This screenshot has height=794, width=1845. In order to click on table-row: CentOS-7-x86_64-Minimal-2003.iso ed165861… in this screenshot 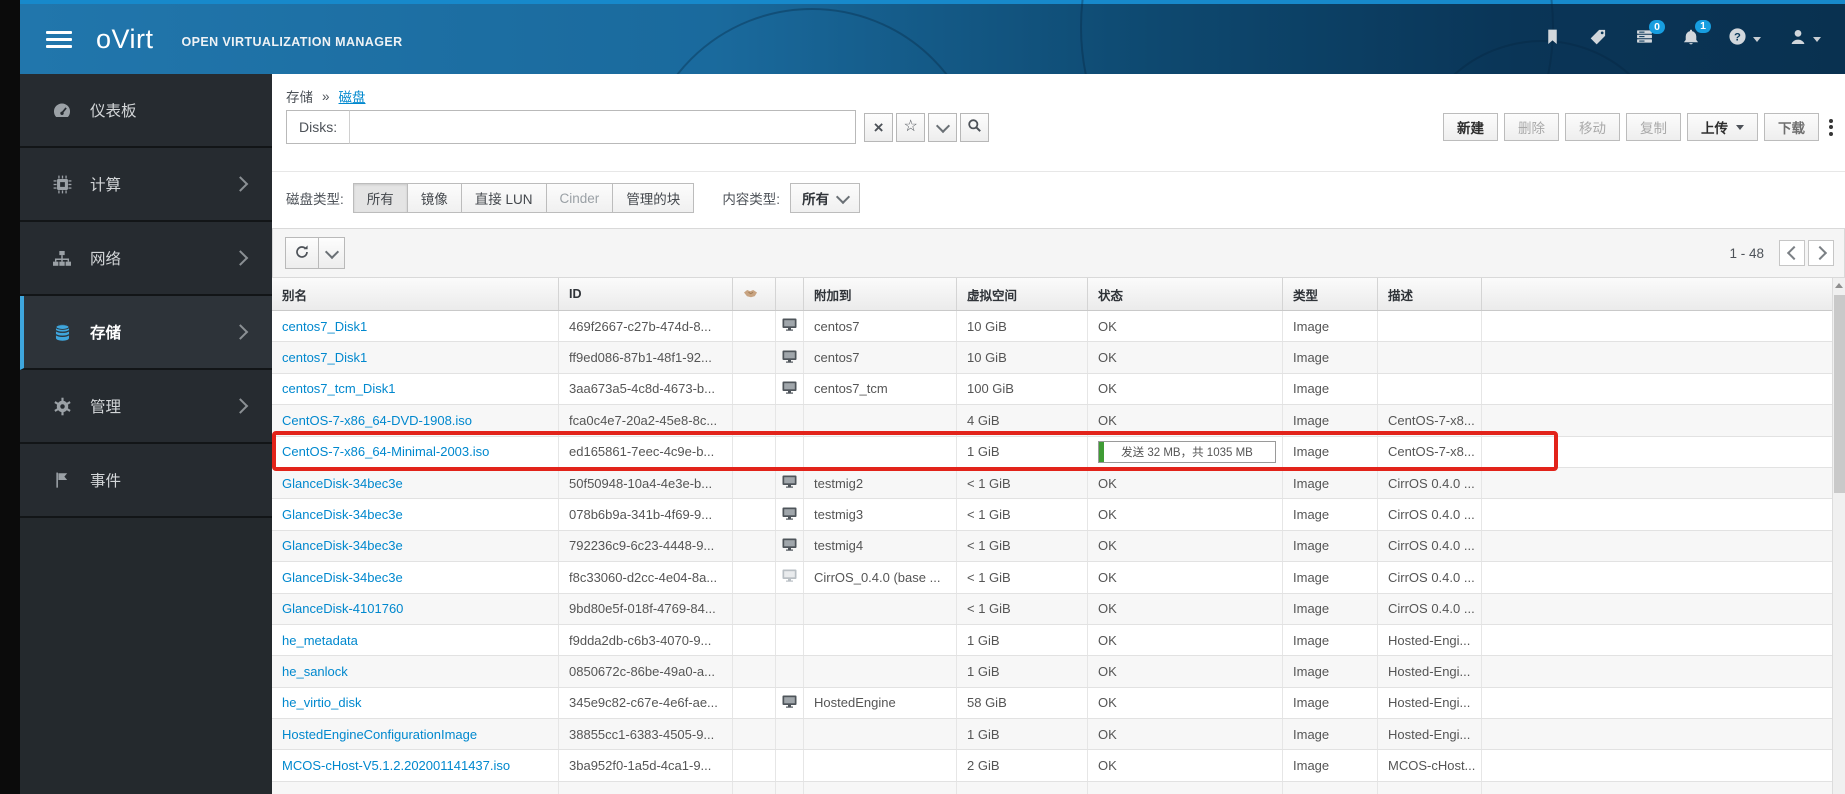, I will do `click(1052, 452)`.